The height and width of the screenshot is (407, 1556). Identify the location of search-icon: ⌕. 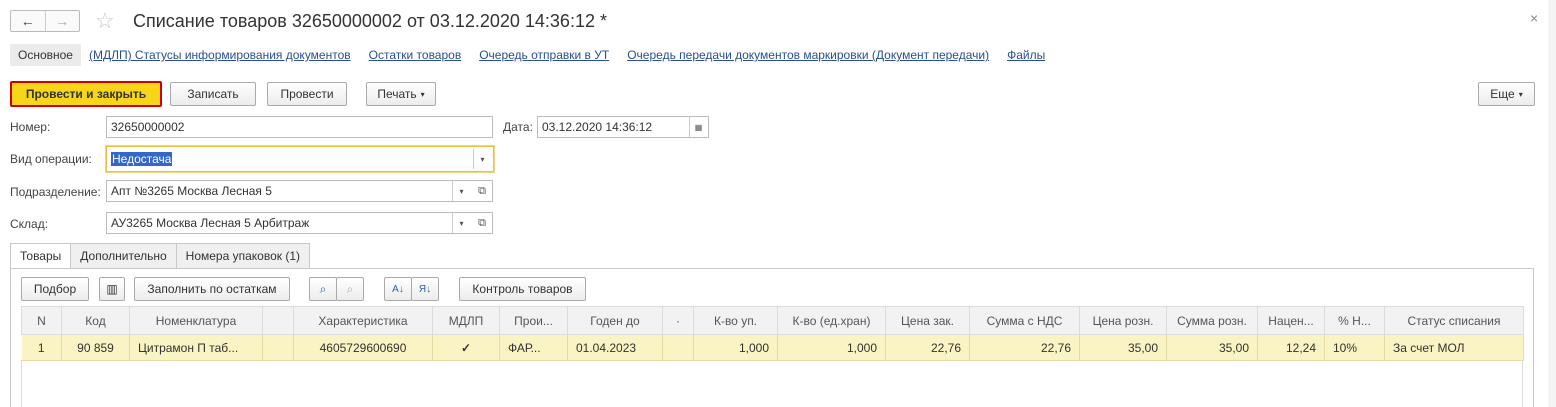
(323, 289).